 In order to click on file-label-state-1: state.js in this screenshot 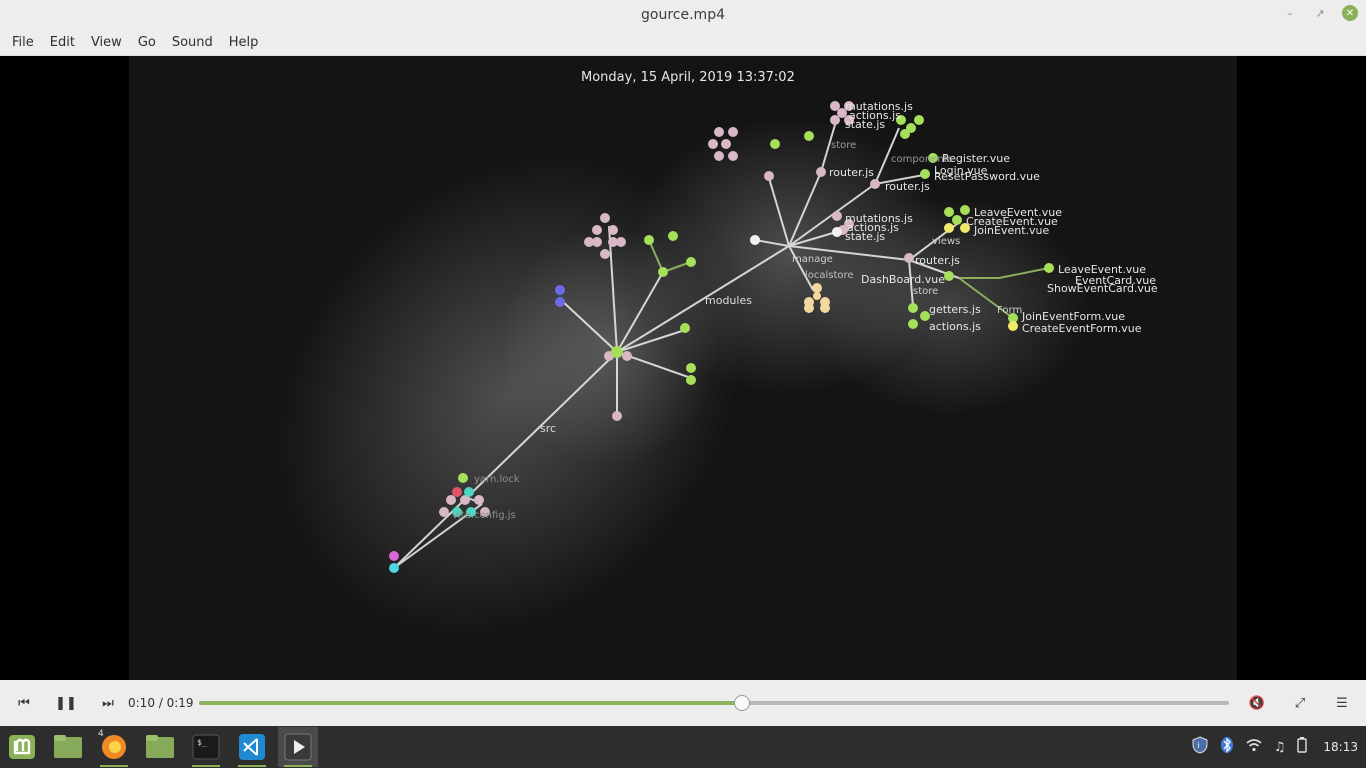, I will do `click(865, 124)`.